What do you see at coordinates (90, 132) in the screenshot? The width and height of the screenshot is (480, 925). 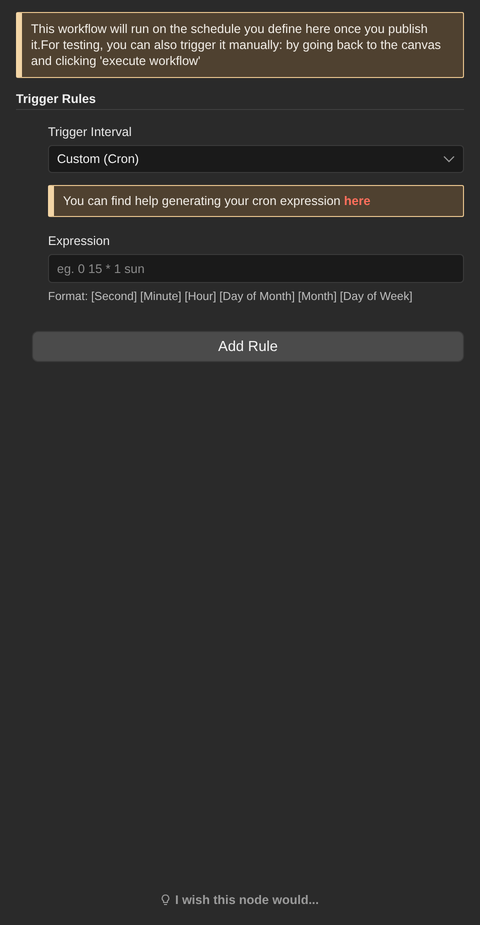 I see `field-label: Trigger Interval` at bounding box center [90, 132].